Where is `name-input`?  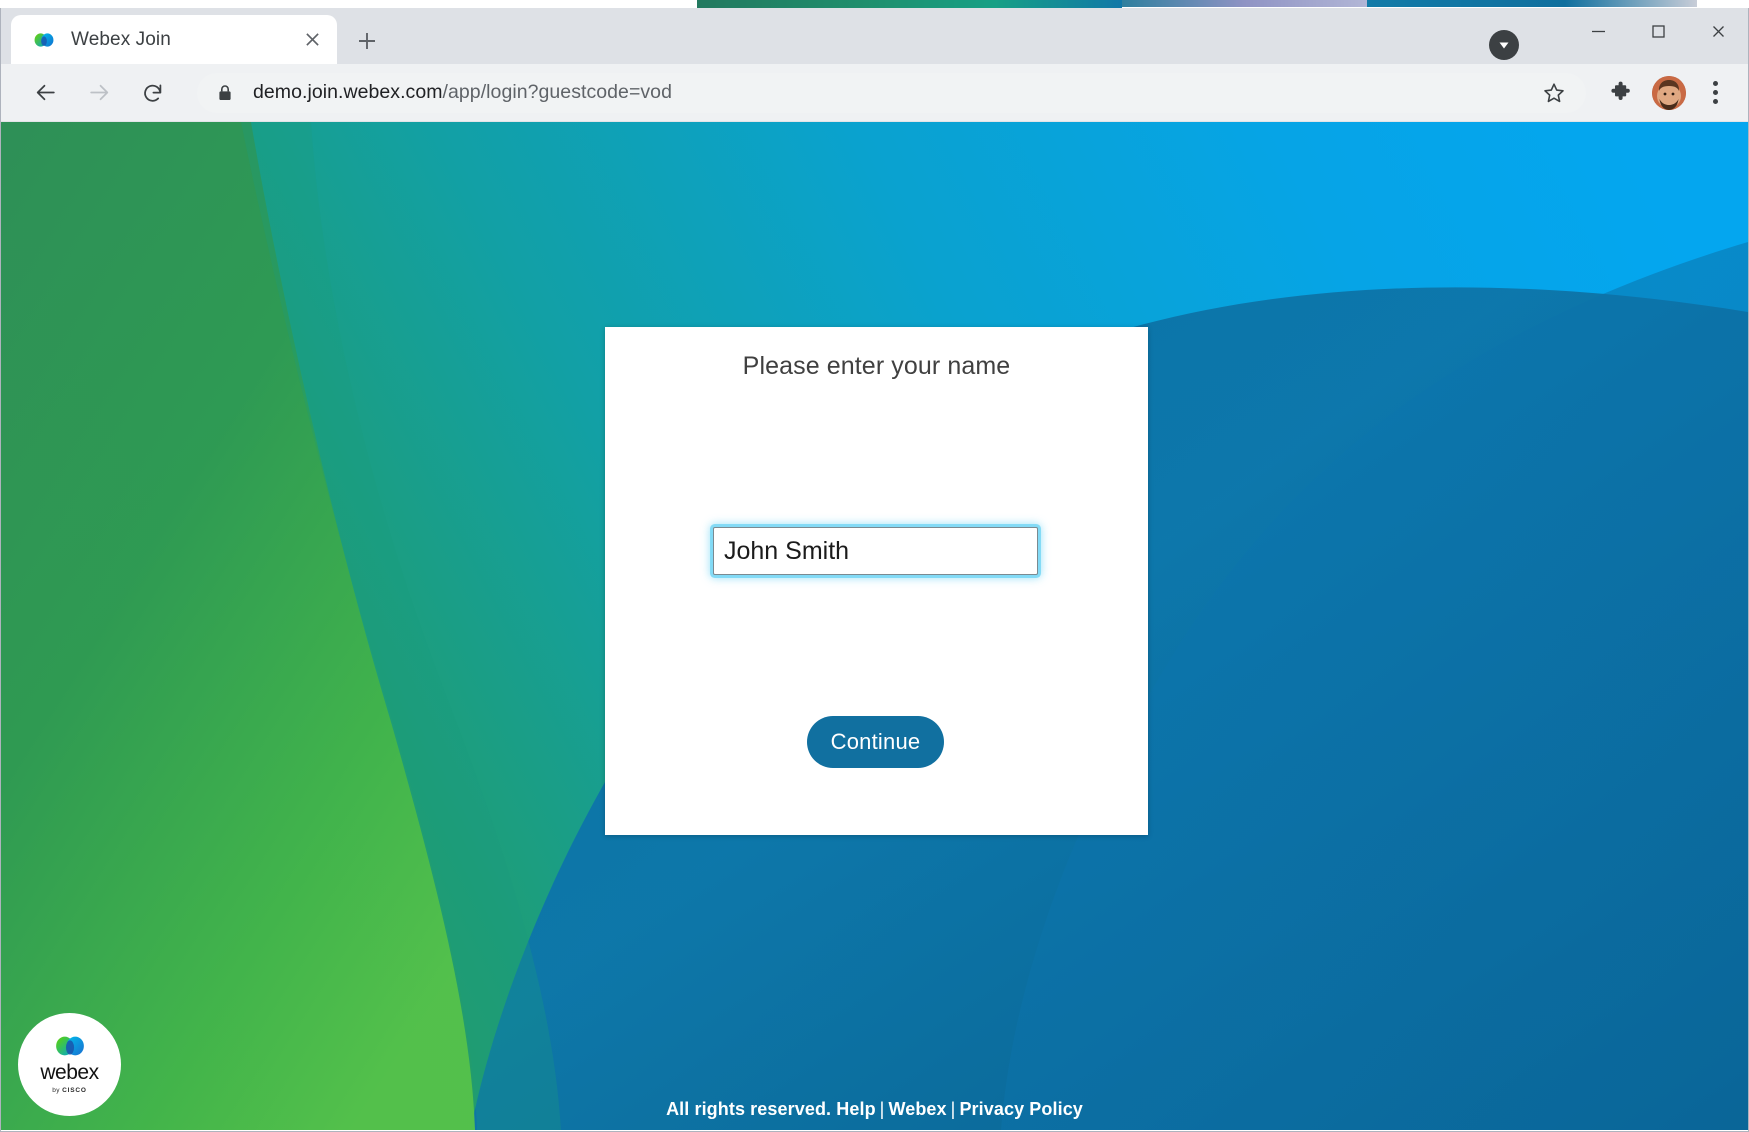 name-input is located at coordinates (875, 551).